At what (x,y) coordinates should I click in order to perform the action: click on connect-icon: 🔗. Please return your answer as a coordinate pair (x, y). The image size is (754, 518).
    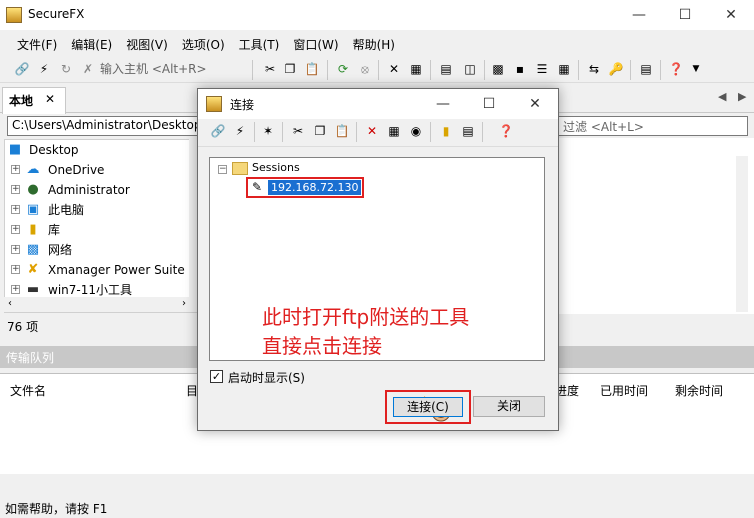
    Looking at the image, I should click on (22, 69).